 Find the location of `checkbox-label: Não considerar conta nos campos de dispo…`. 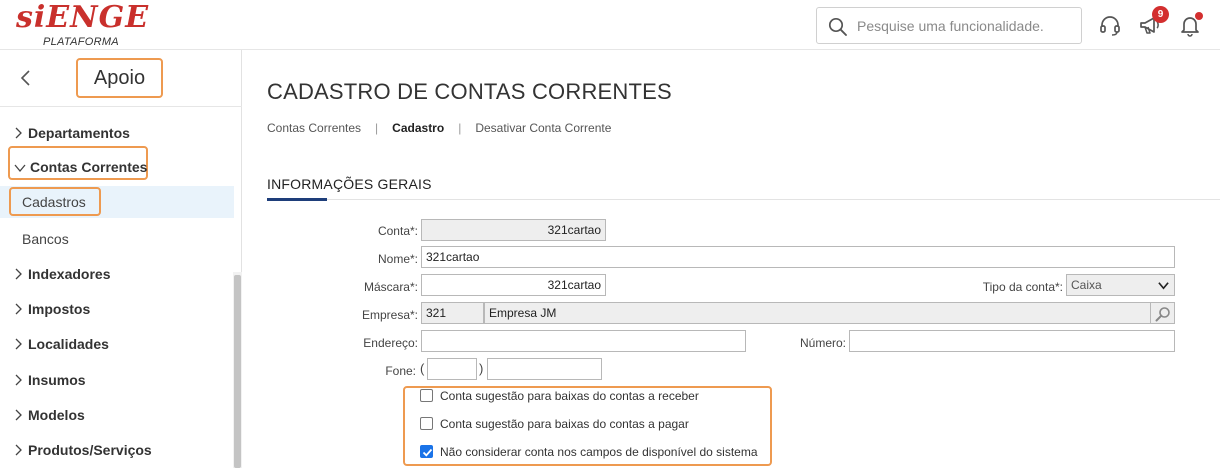

checkbox-label: Não considerar conta nos campos de dispo… is located at coordinates (599, 452).